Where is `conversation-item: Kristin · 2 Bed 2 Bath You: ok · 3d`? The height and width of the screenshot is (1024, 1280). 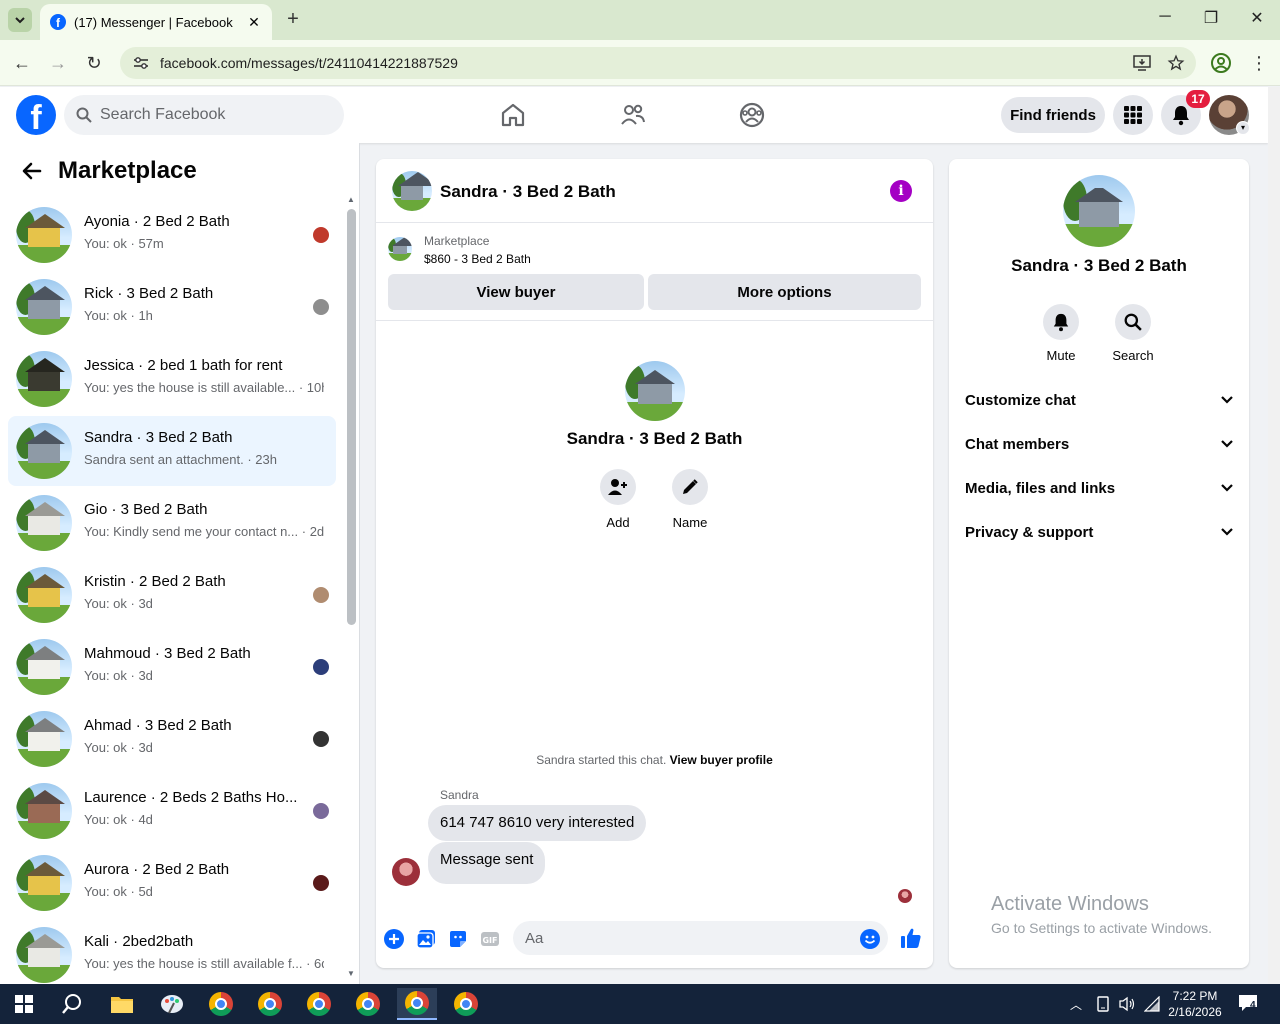 conversation-item: Kristin · 2 Bed 2 Bath You: ok · 3d is located at coordinates (172, 595).